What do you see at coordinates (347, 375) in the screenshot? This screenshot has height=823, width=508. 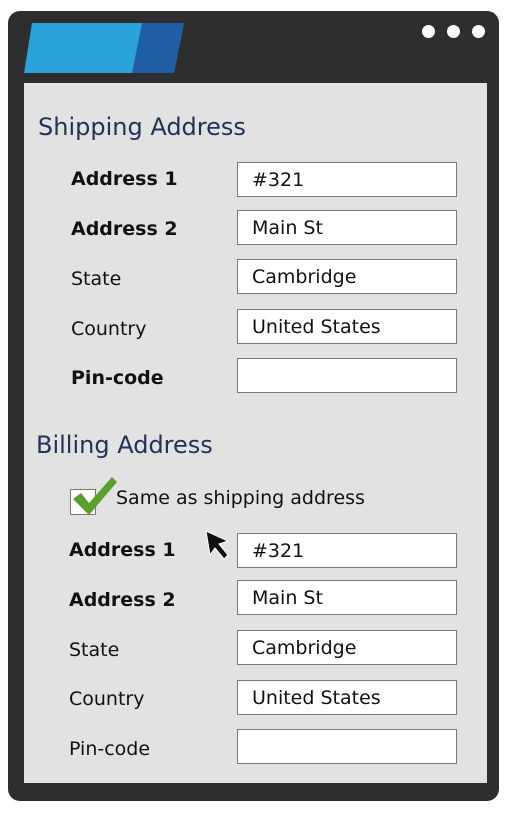 I see `shipping-pincode-input` at bounding box center [347, 375].